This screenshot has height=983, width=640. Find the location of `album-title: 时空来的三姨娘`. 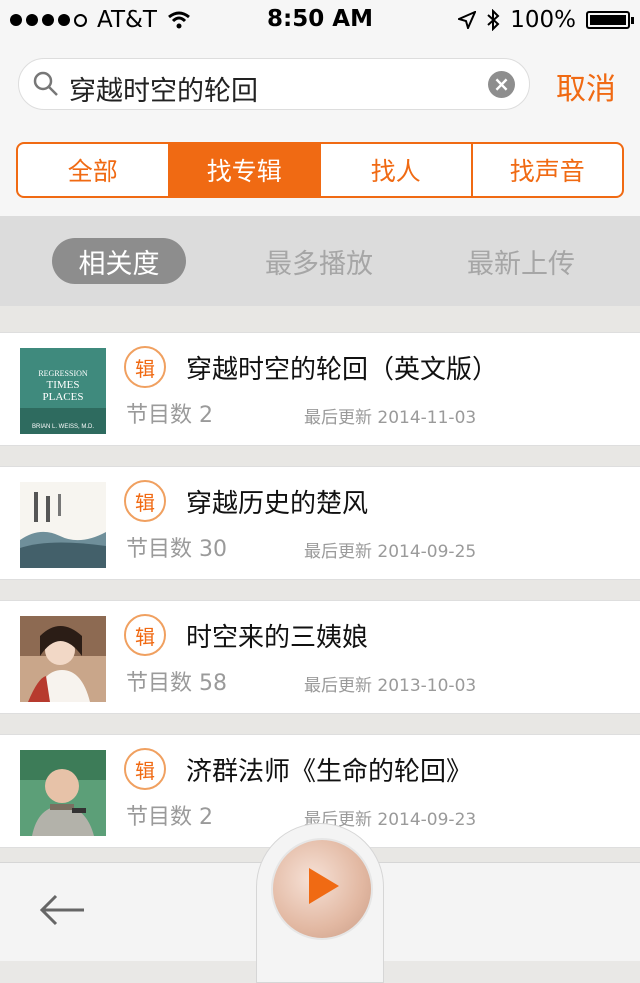

album-title: 时空来的三姨娘 is located at coordinates (277, 638).